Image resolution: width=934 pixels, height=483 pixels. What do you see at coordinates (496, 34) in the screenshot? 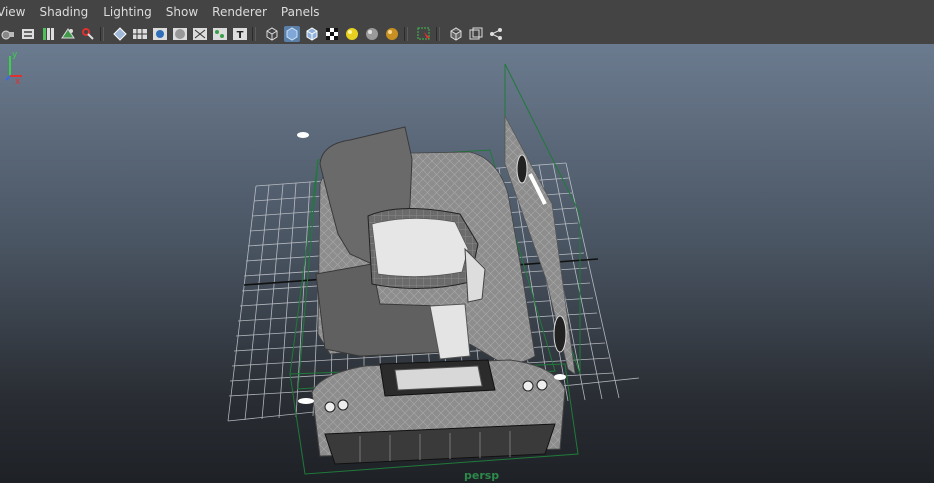
I see `motion-blur-icon` at bounding box center [496, 34].